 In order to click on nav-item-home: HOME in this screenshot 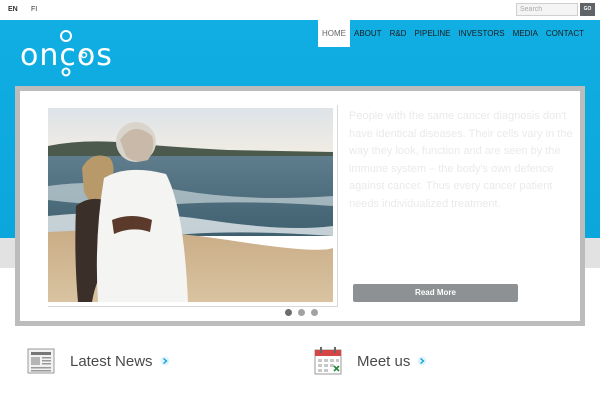, I will do `click(334, 33)`.